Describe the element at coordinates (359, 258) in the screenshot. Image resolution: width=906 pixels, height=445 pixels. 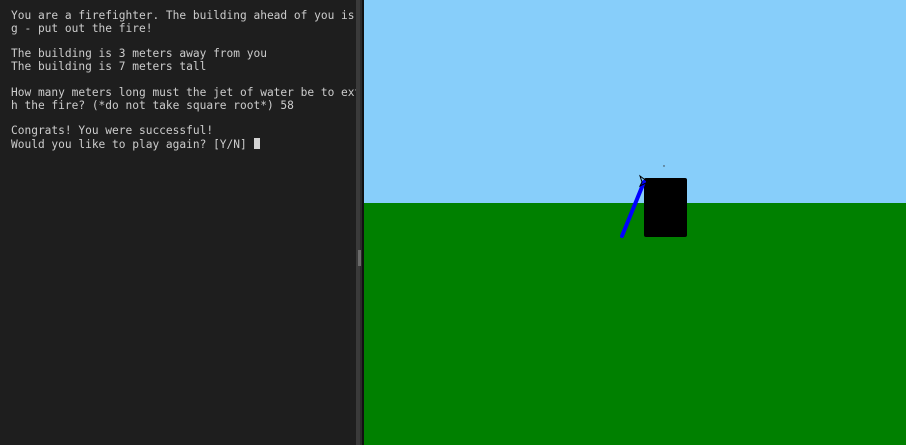
I see `divider-grip-handle` at that location.